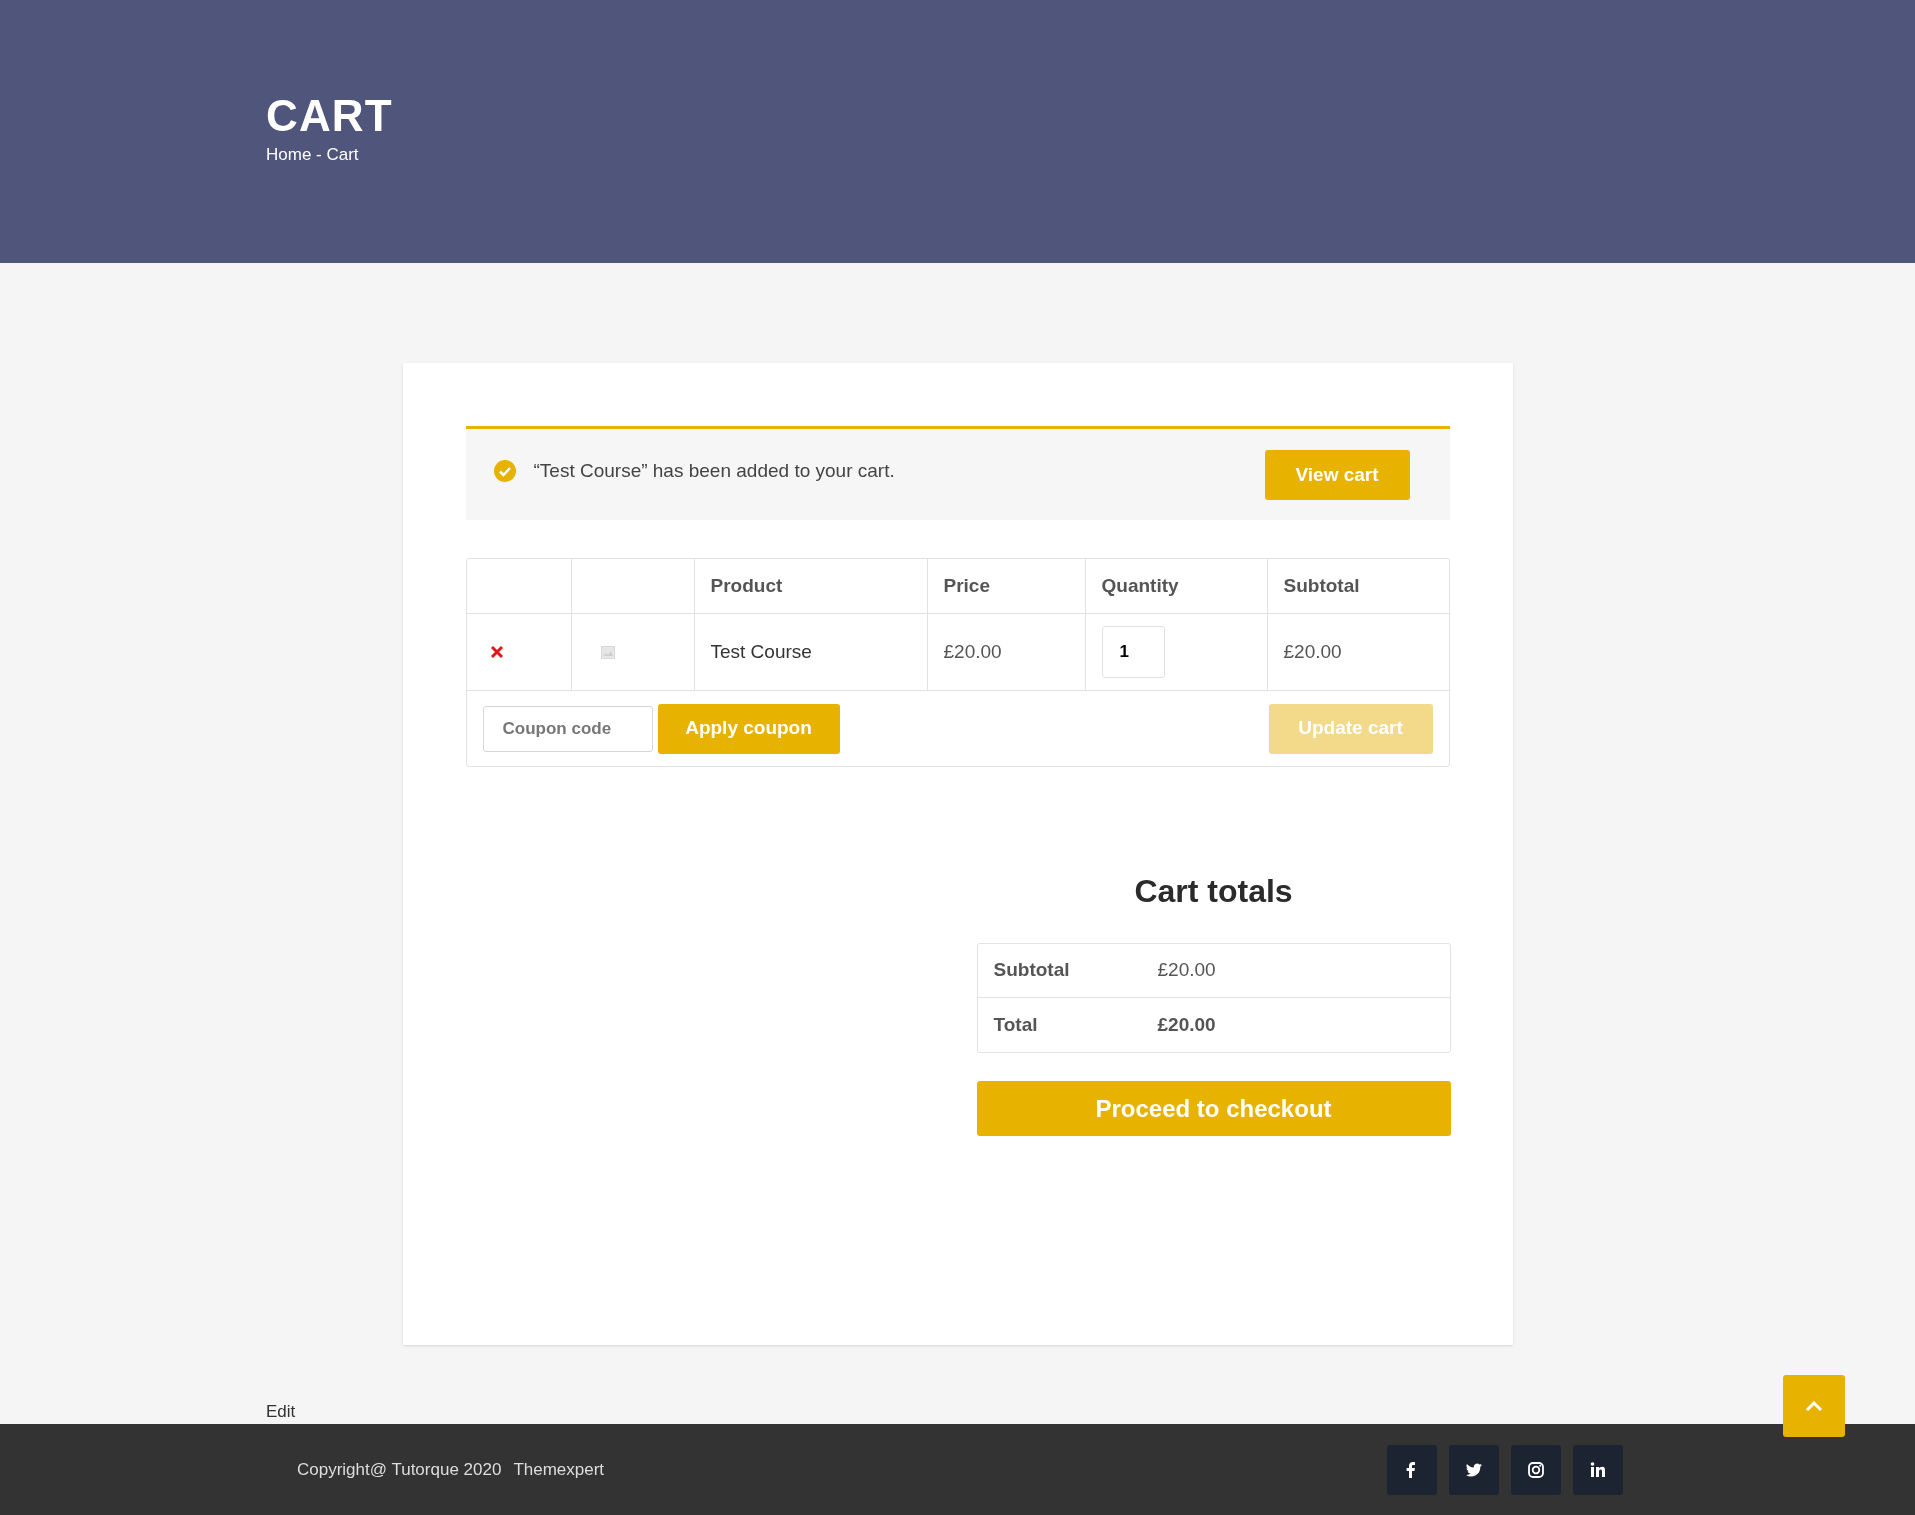 This screenshot has width=1915, height=1515. Describe the element at coordinates (559, 1469) in the screenshot. I see `brand-link: Themexpert` at that location.